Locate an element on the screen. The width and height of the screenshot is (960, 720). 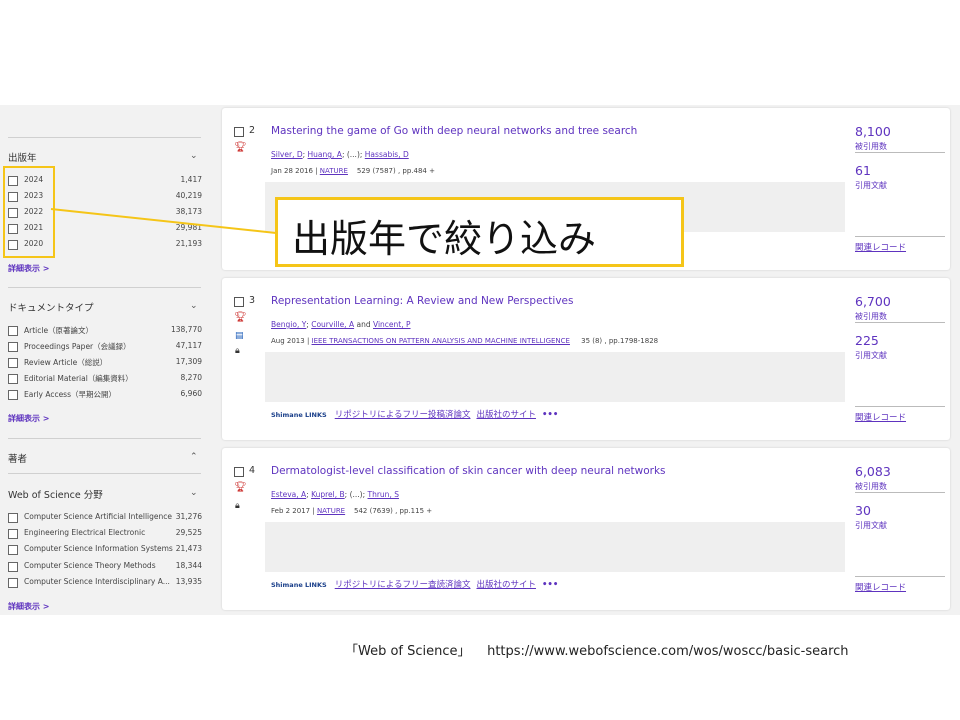
callout-text: 出版年で絞り込み is located at coordinates (444, 239).